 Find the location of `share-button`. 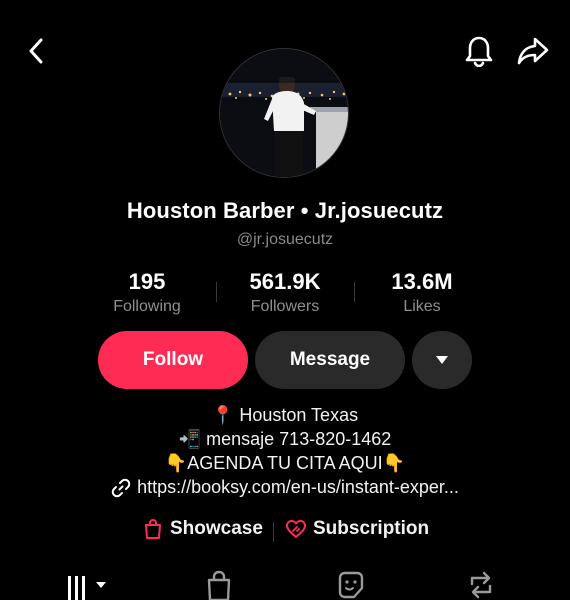

share-button is located at coordinates (533, 51).